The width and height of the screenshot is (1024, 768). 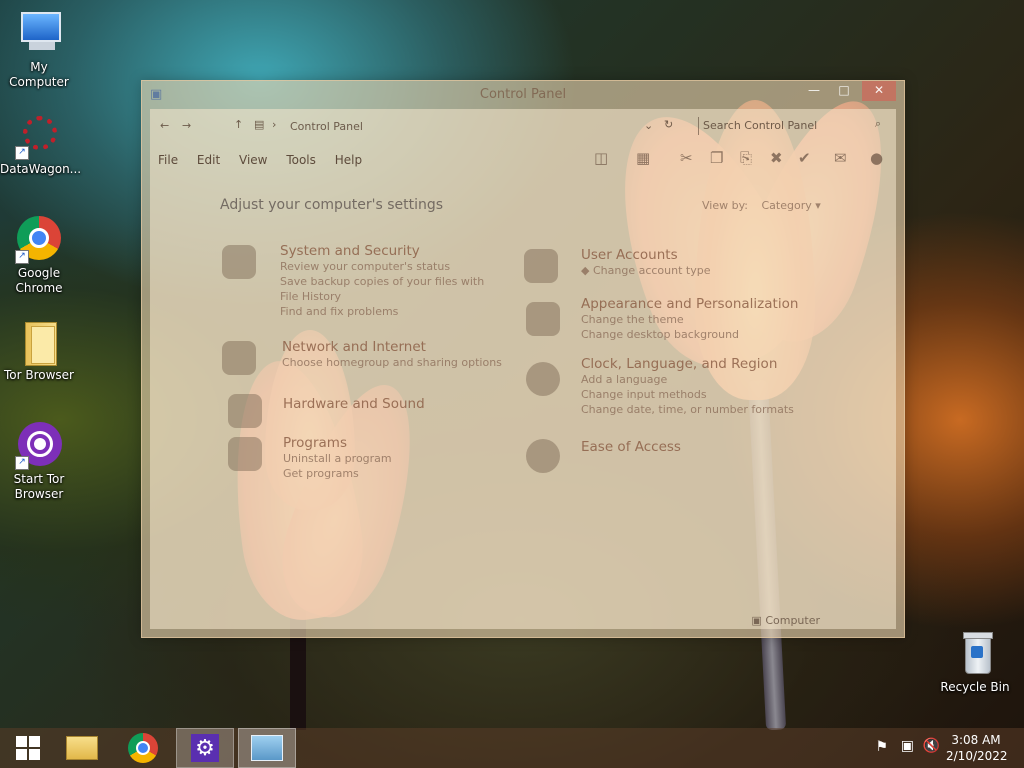 What do you see at coordinates (727, 379) in the screenshot?
I see `category-link: Add a language` at bounding box center [727, 379].